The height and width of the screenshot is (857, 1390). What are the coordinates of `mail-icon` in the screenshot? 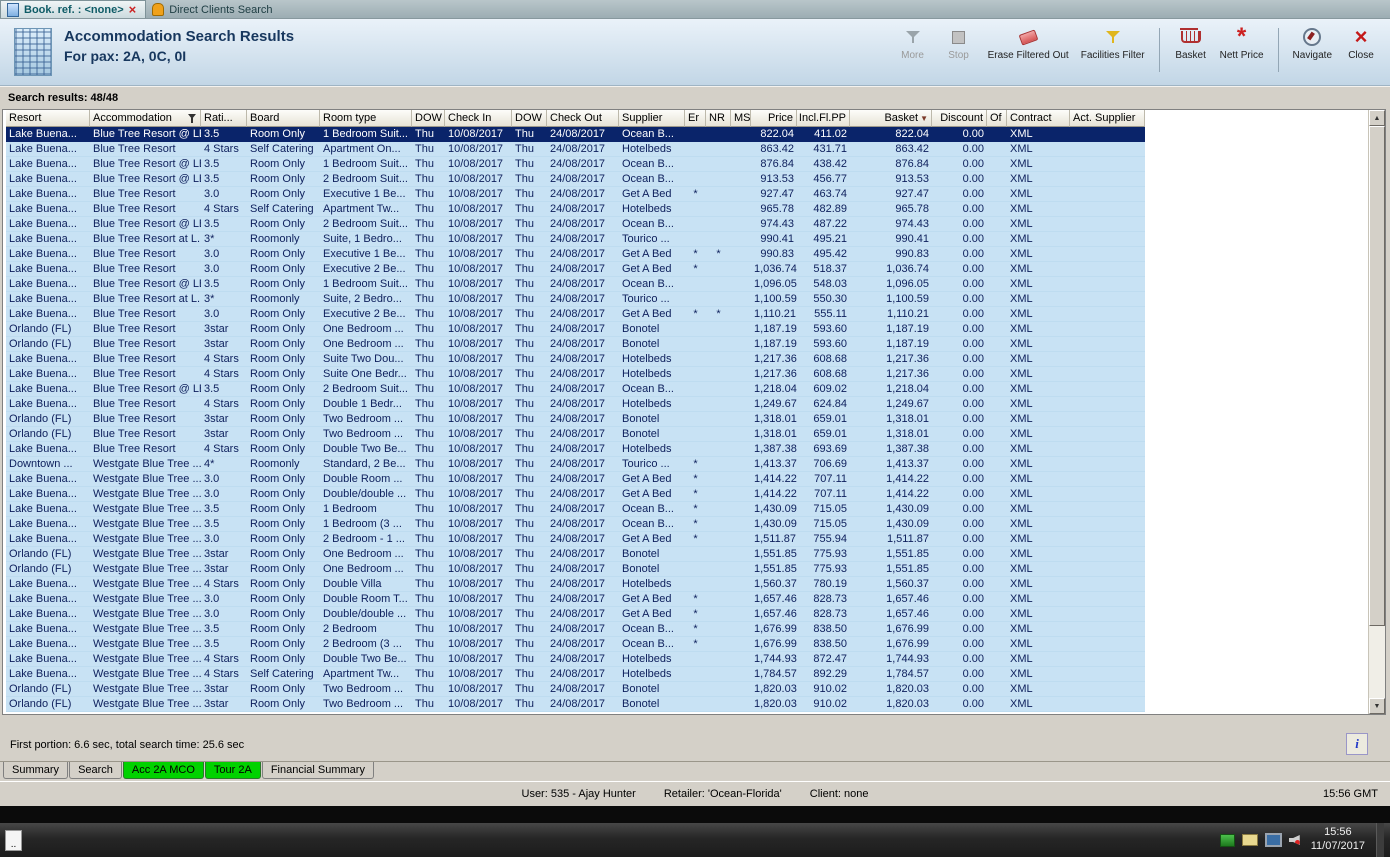 It's located at (1249, 840).